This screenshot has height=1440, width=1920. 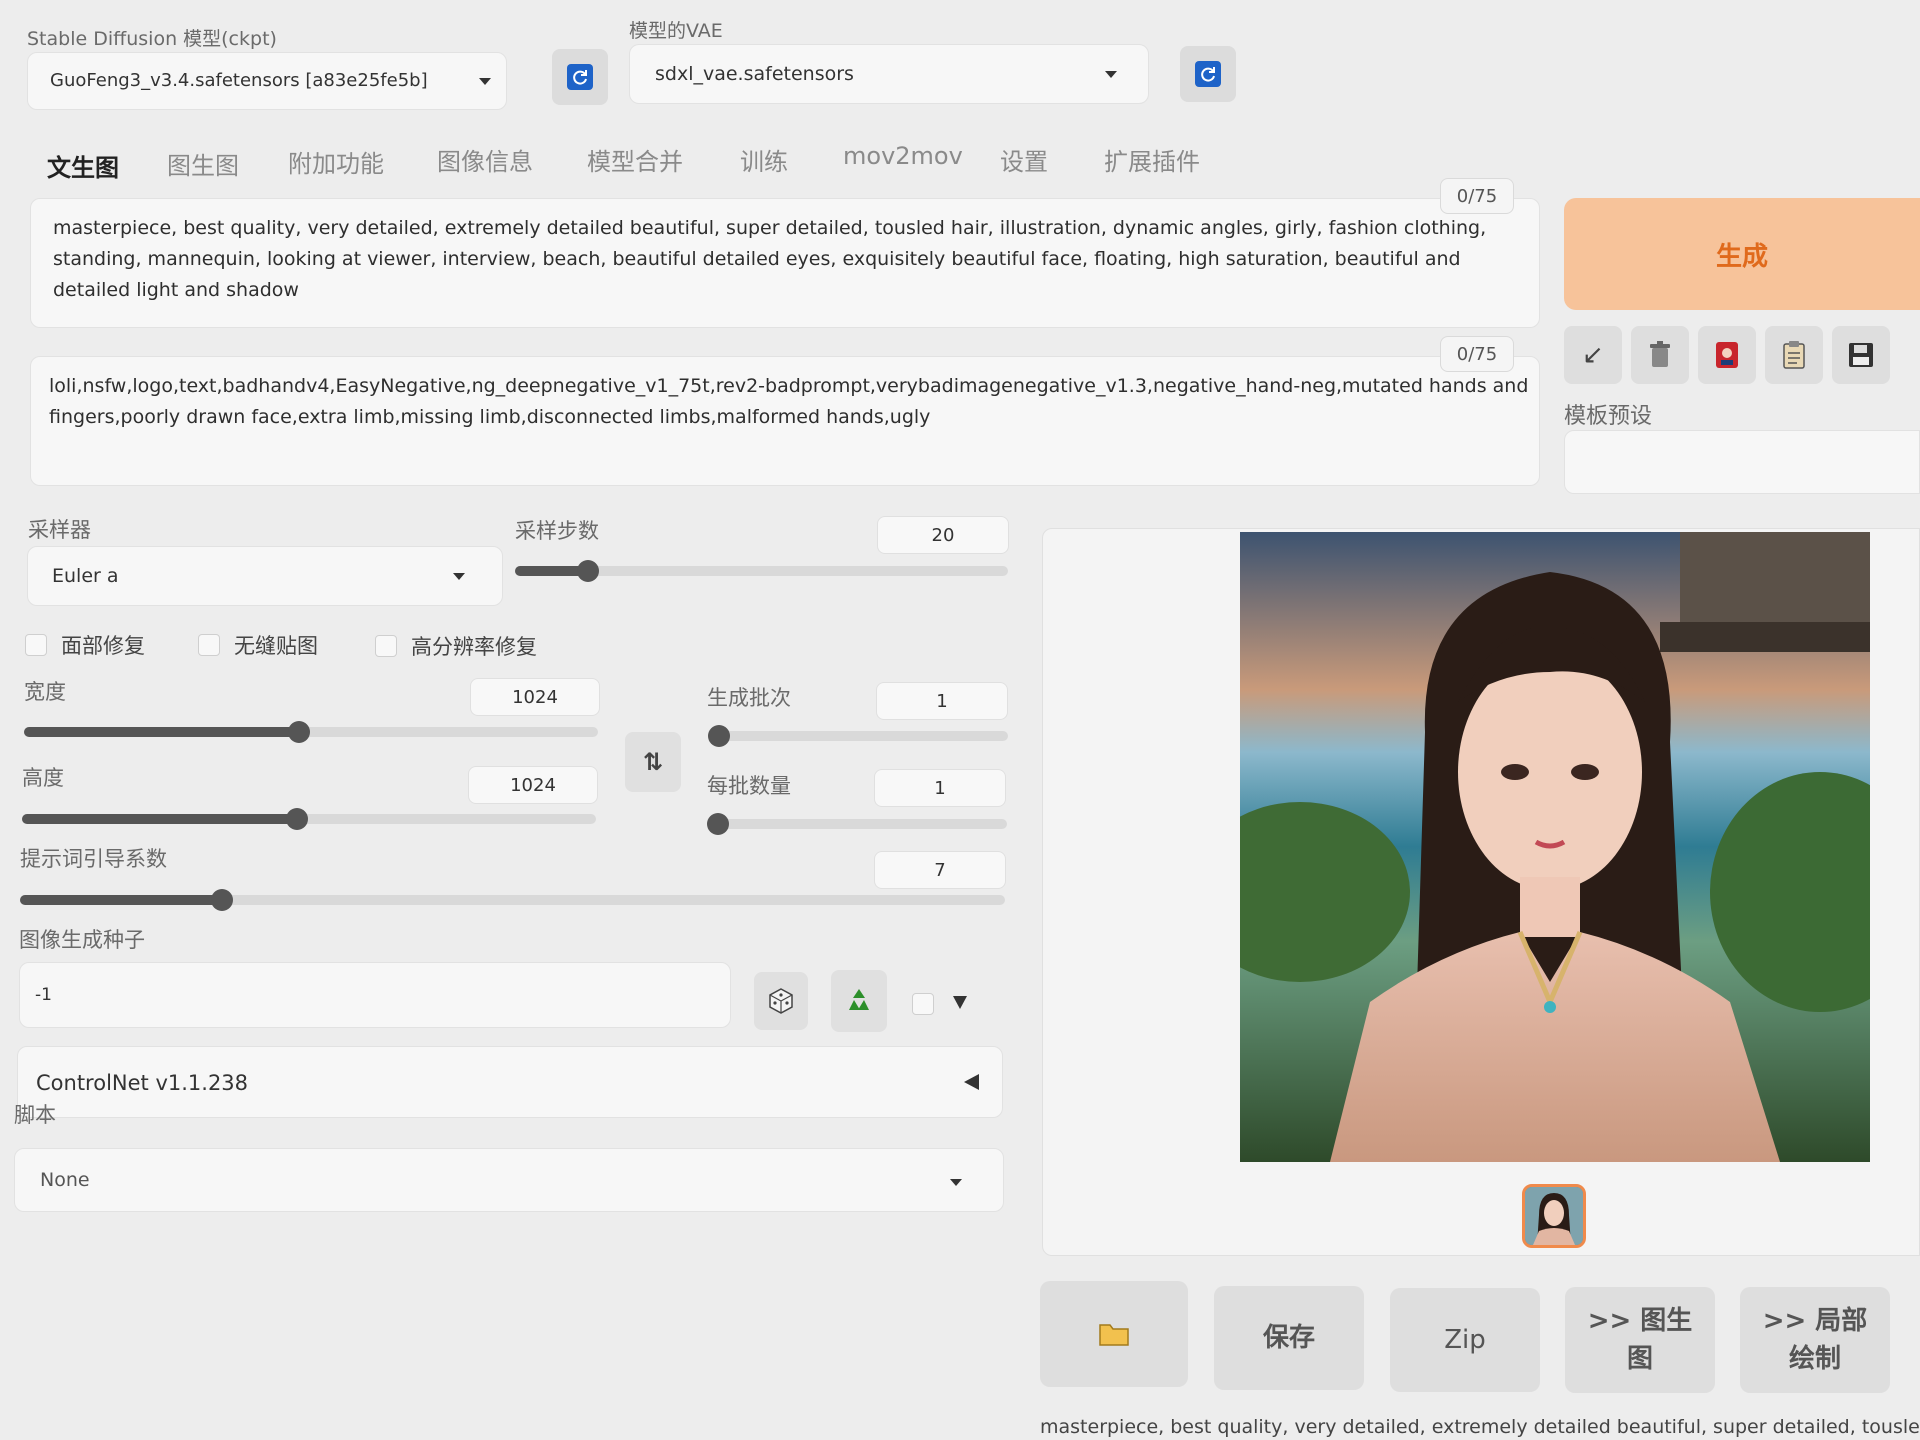 I want to click on steps-slider-thumb, so click(x=588, y=571).